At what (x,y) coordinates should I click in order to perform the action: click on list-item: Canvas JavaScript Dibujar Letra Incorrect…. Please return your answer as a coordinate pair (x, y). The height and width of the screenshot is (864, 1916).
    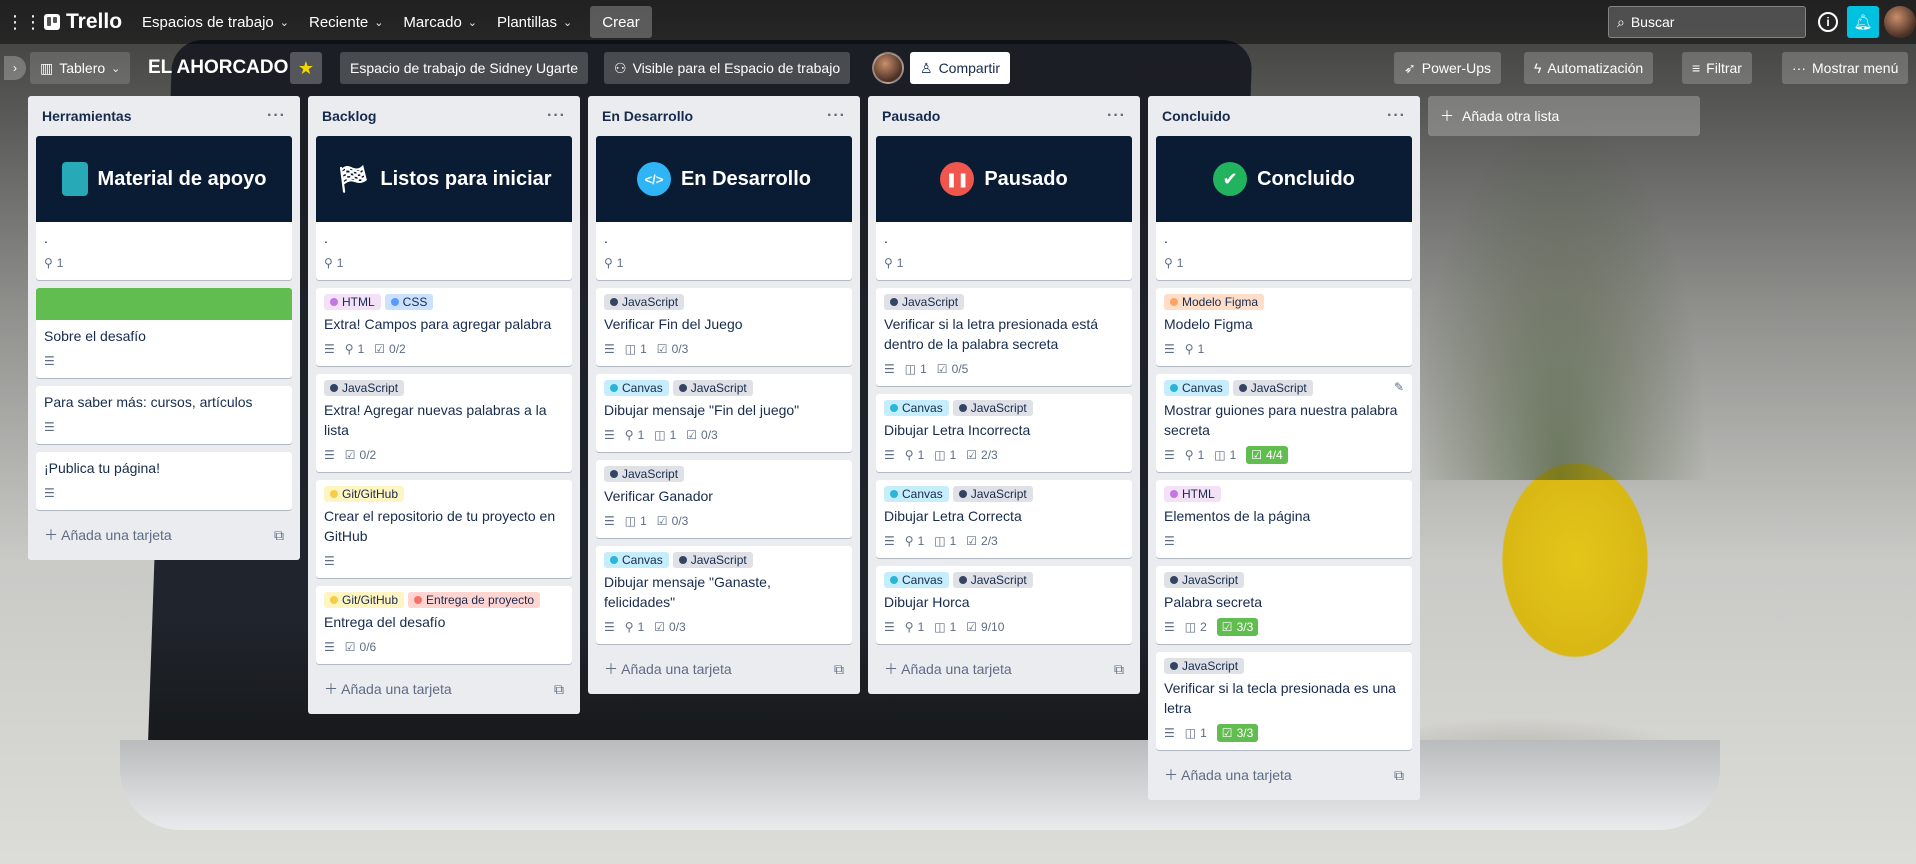
    Looking at the image, I should click on (1004, 433).